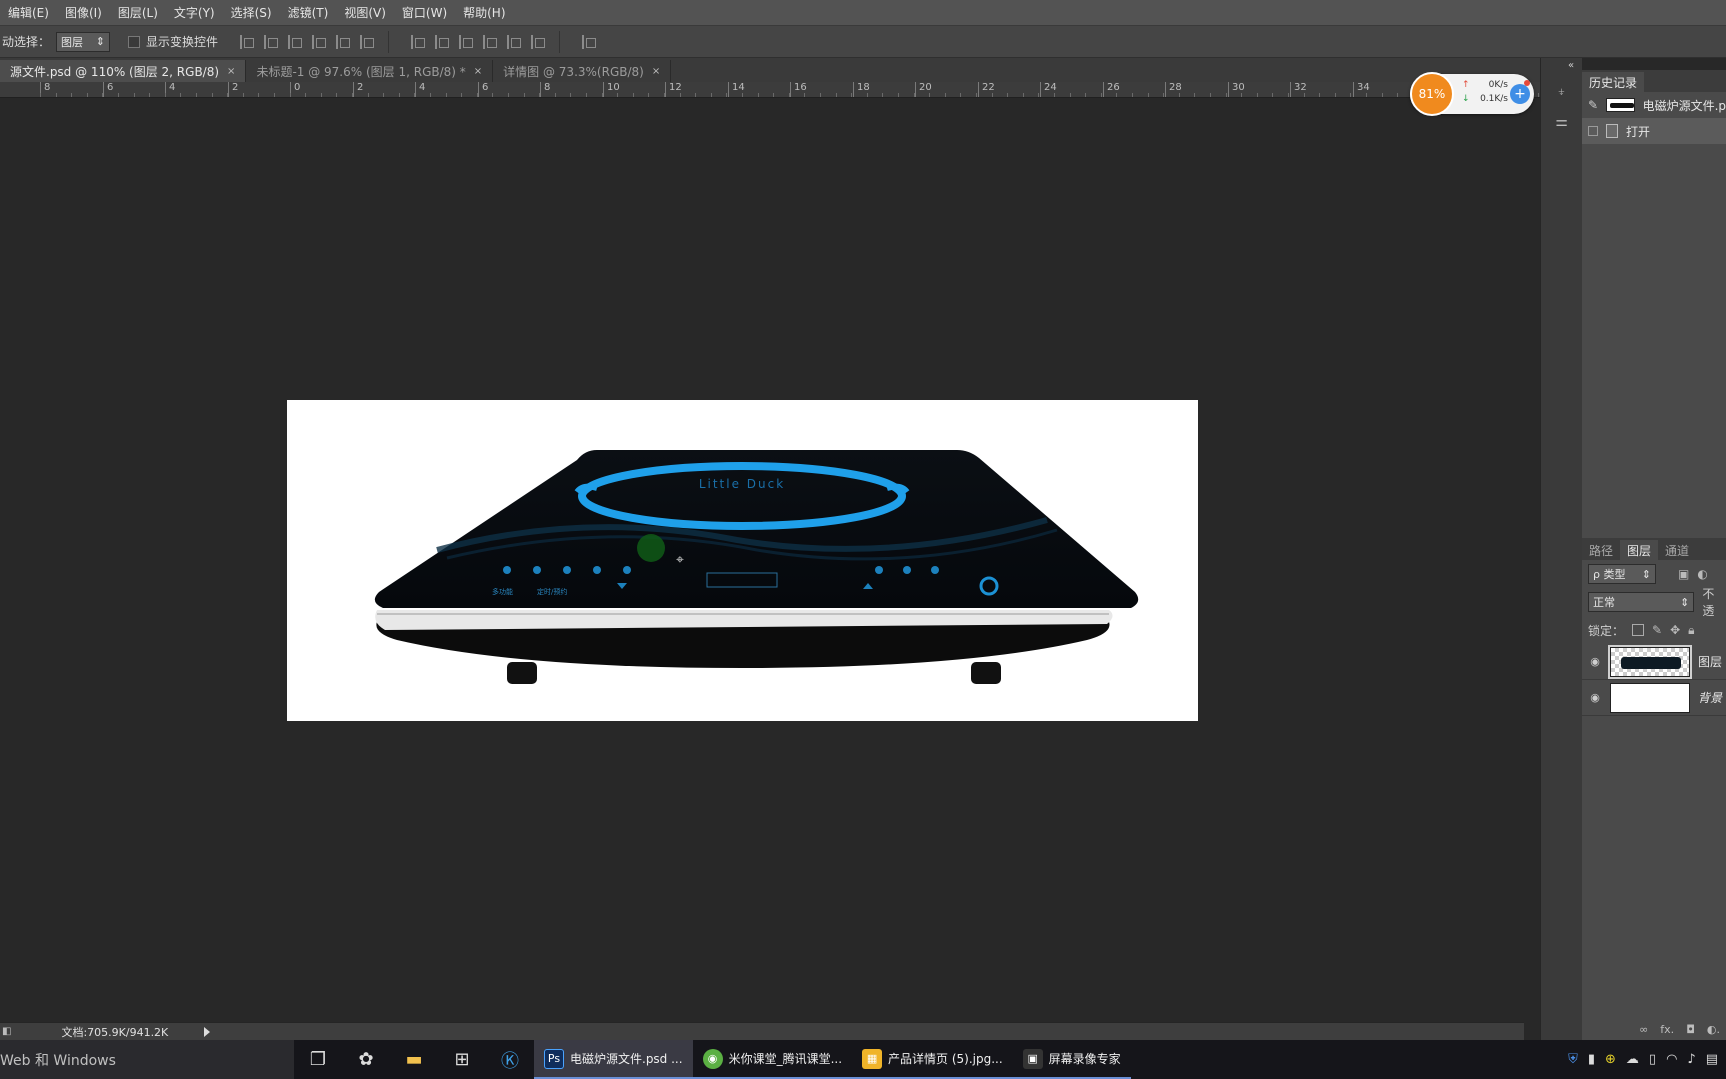  Describe the element at coordinates (1683, 574) in the screenshot. I see `image-filter-icon: ▣` at that location.